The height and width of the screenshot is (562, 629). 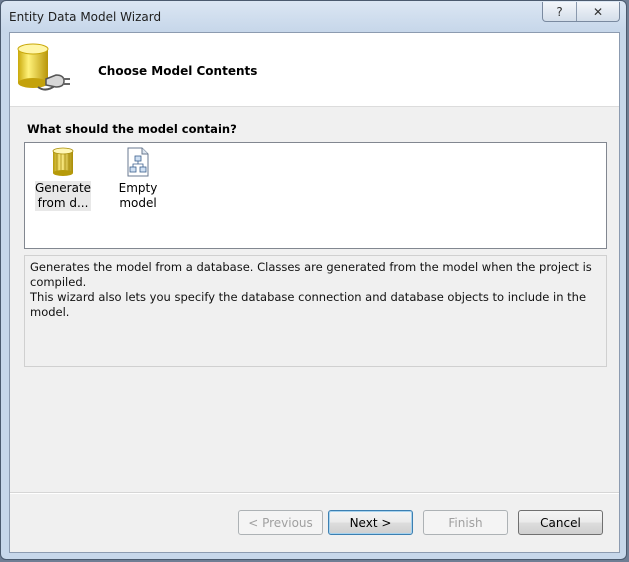 What do you see at coordinates (370, 522) in the screenshot?
I see `next-button: Next >` at bounding box center [370, 522].